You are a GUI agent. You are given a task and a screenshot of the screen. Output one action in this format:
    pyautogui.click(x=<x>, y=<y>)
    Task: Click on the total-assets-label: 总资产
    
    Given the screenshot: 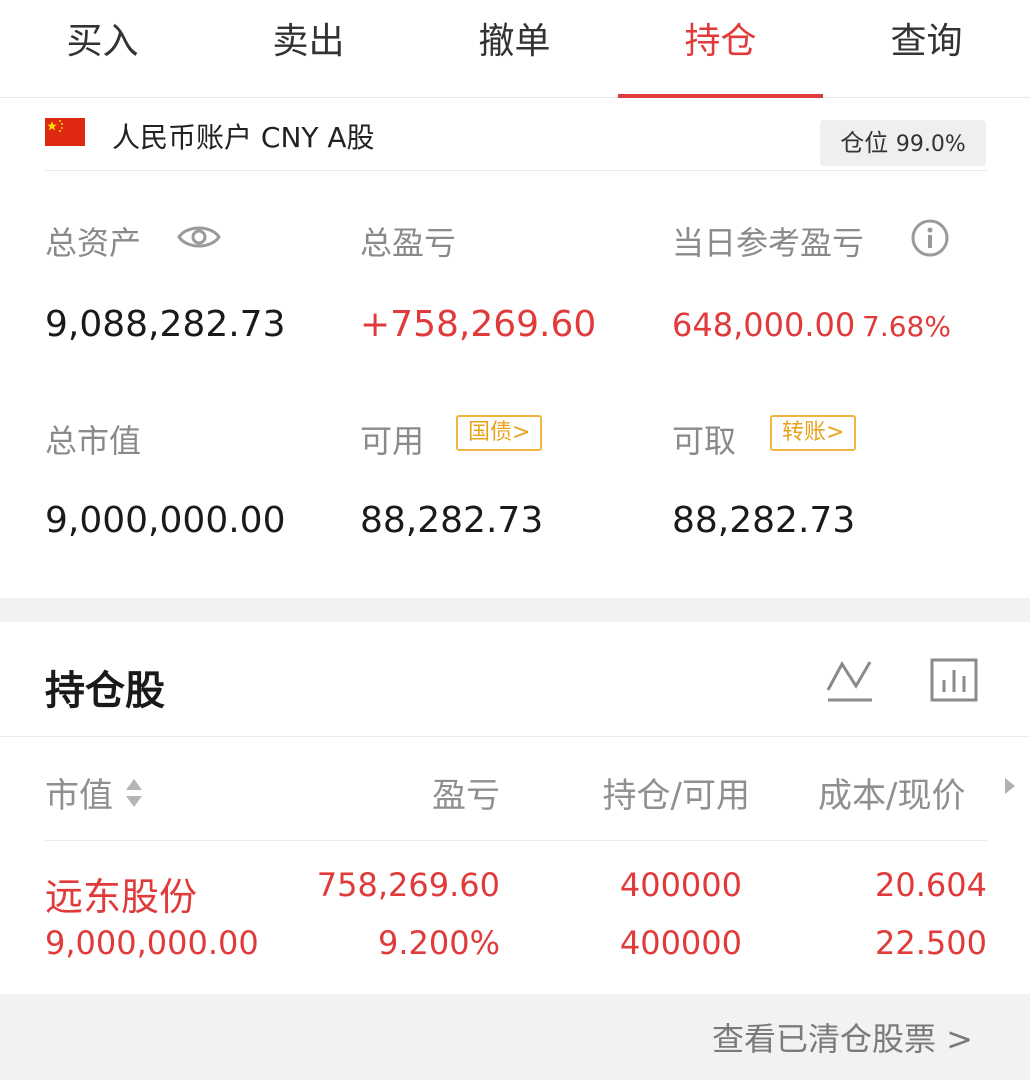 What is the action you would take?
    pyautogui.click(x=93, y=243)
    